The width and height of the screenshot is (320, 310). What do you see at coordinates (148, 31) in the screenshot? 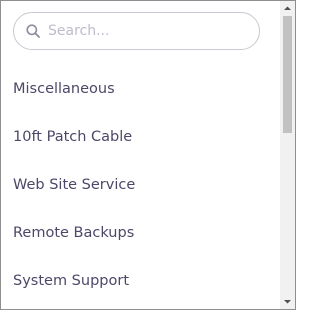
I see `search-input` at bounding box center [148, 31].